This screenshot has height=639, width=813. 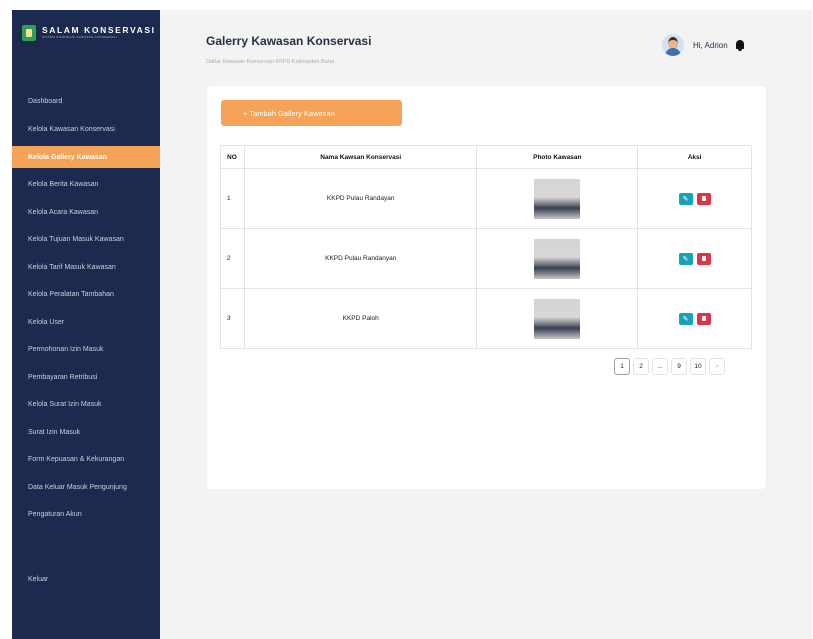 I want to click on column-header-aksi: Aksi, so click(x=694, y=157).